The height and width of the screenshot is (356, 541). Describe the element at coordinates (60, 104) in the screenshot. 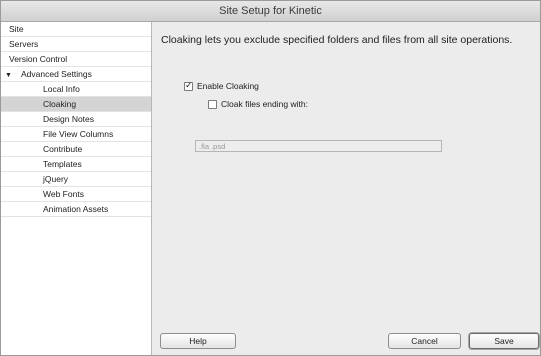

I see `sidebar-item-label: Cloaking` at that location.